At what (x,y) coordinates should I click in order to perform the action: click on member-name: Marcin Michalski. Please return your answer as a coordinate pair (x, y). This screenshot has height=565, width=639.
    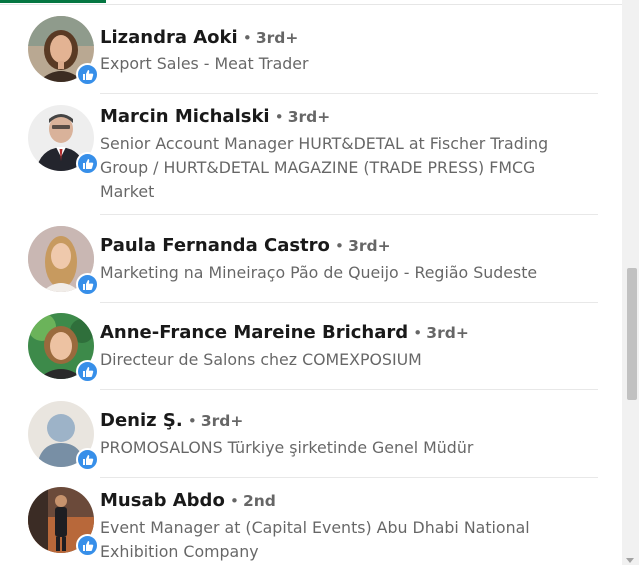
    Looking at the image, I should click on (185, 116).